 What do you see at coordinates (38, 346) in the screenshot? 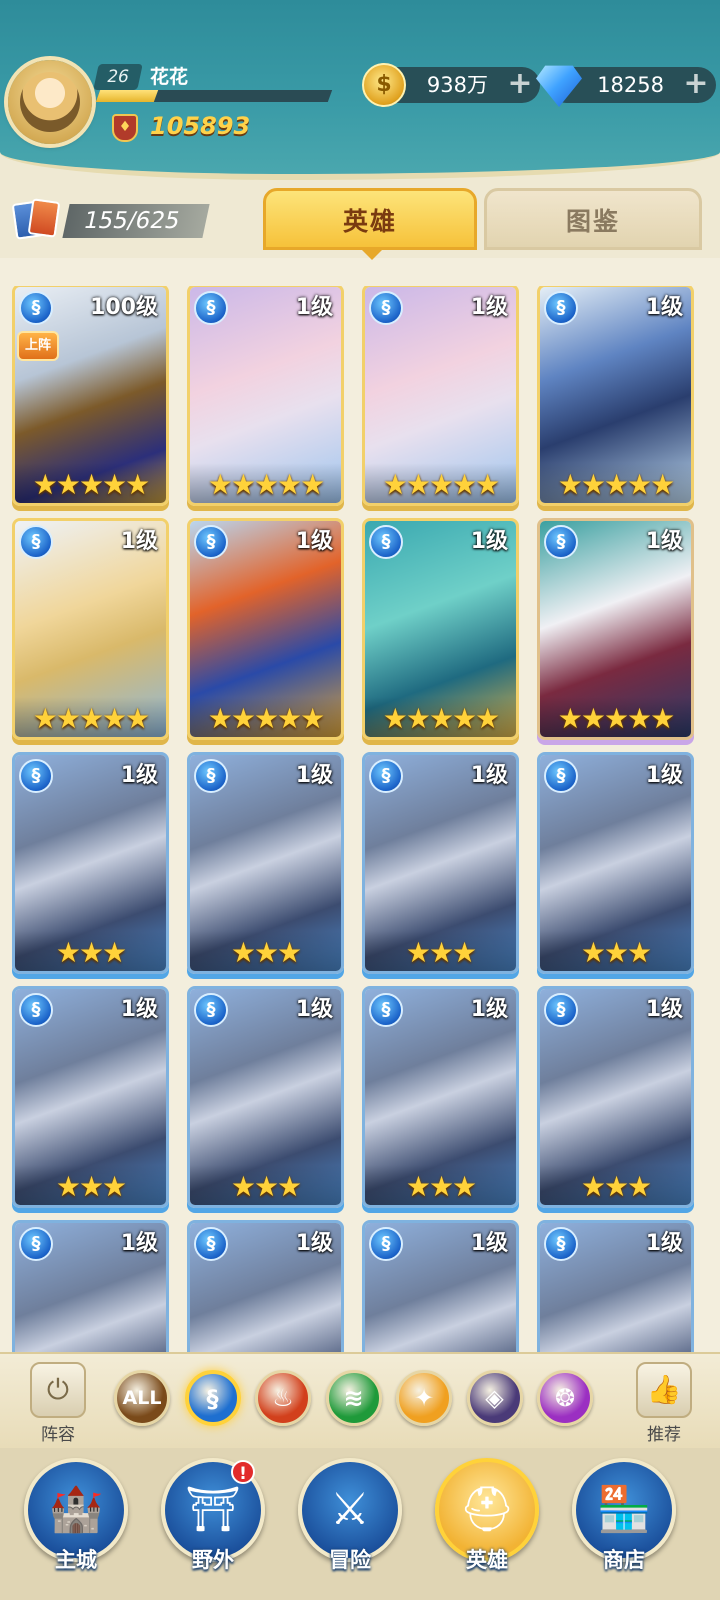
I see `deployed-badge: 上阵` at bounding box center [38, 346].